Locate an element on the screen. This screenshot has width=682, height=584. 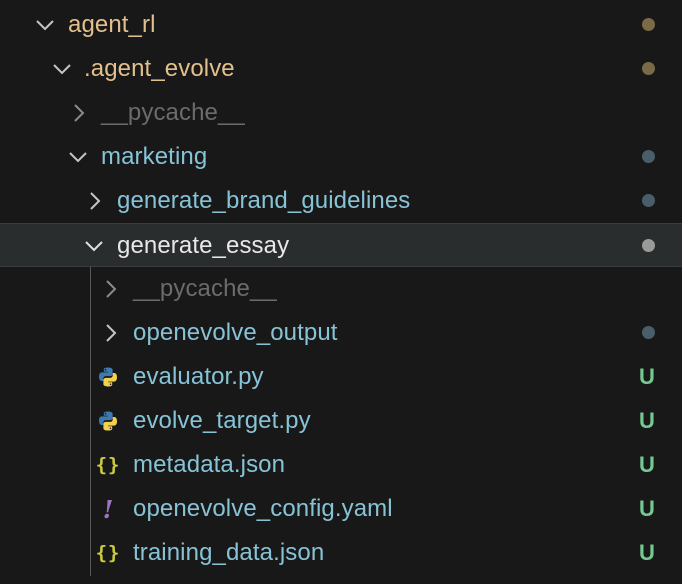
folder-label: generate_essay is located at coordinates (203, 245).